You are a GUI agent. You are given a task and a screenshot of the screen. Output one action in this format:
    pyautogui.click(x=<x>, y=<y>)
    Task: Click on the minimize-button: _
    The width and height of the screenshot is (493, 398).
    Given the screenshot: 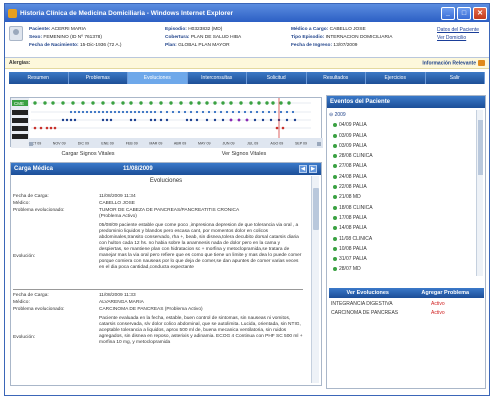 What is the action you would take?
    pyautogui.click(x=448, y=13)
    